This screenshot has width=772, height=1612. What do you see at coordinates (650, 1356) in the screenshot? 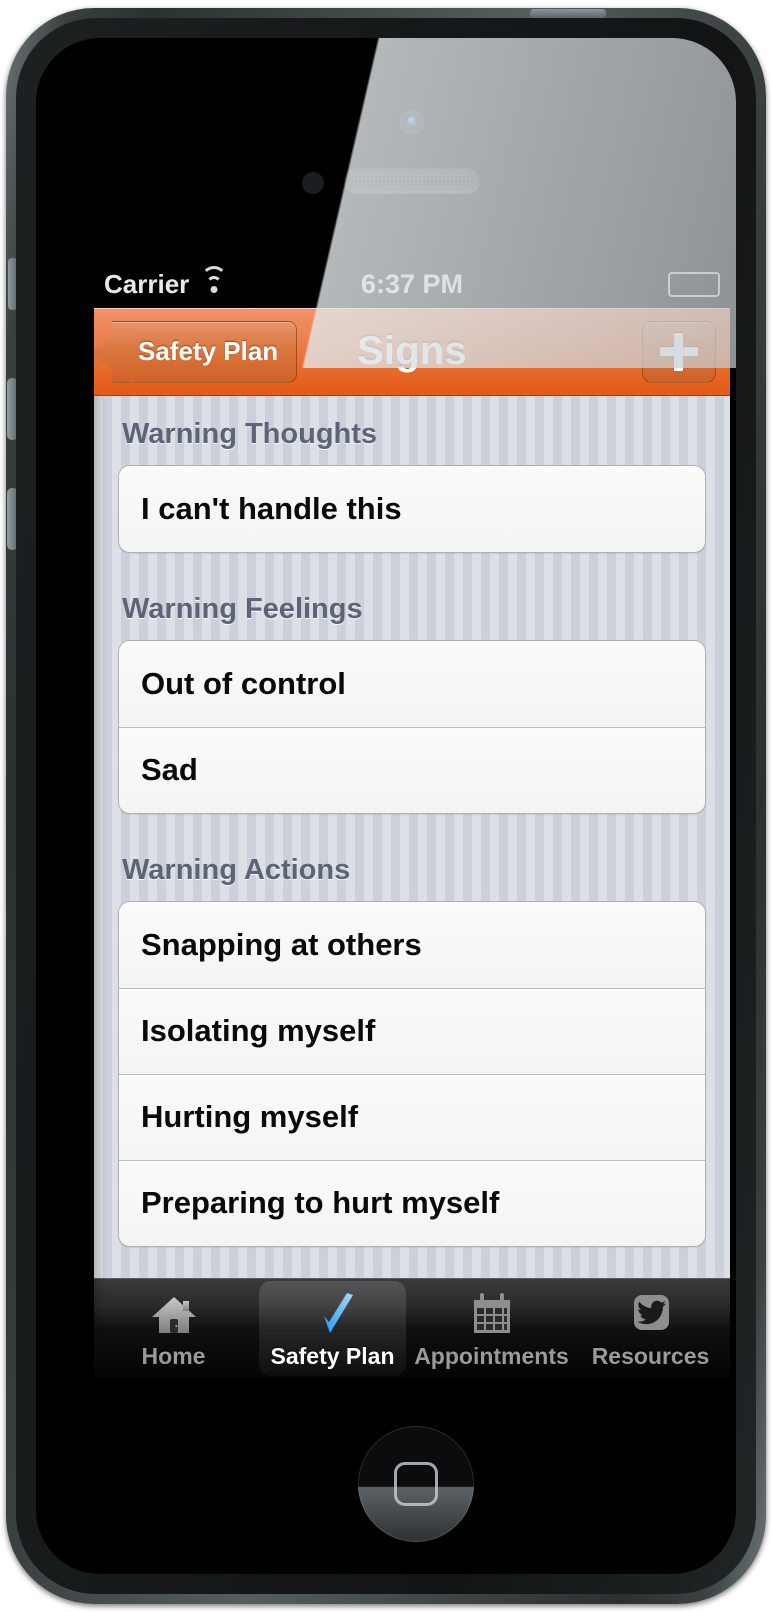
I see `tab-label: Resources` at bounding box center [650, 1356].